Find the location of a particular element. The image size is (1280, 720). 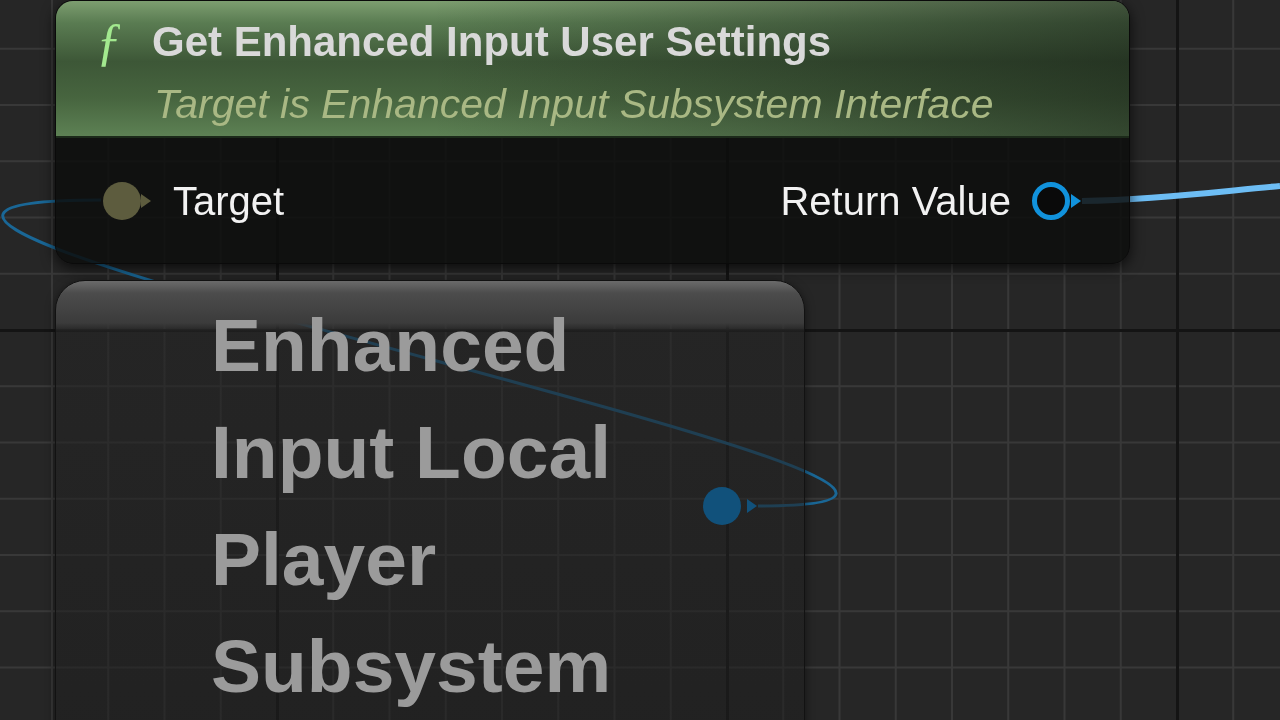

node-subtitle: Target is Enhanced Input Subsystem Interface is located at coordinates (574, 104).